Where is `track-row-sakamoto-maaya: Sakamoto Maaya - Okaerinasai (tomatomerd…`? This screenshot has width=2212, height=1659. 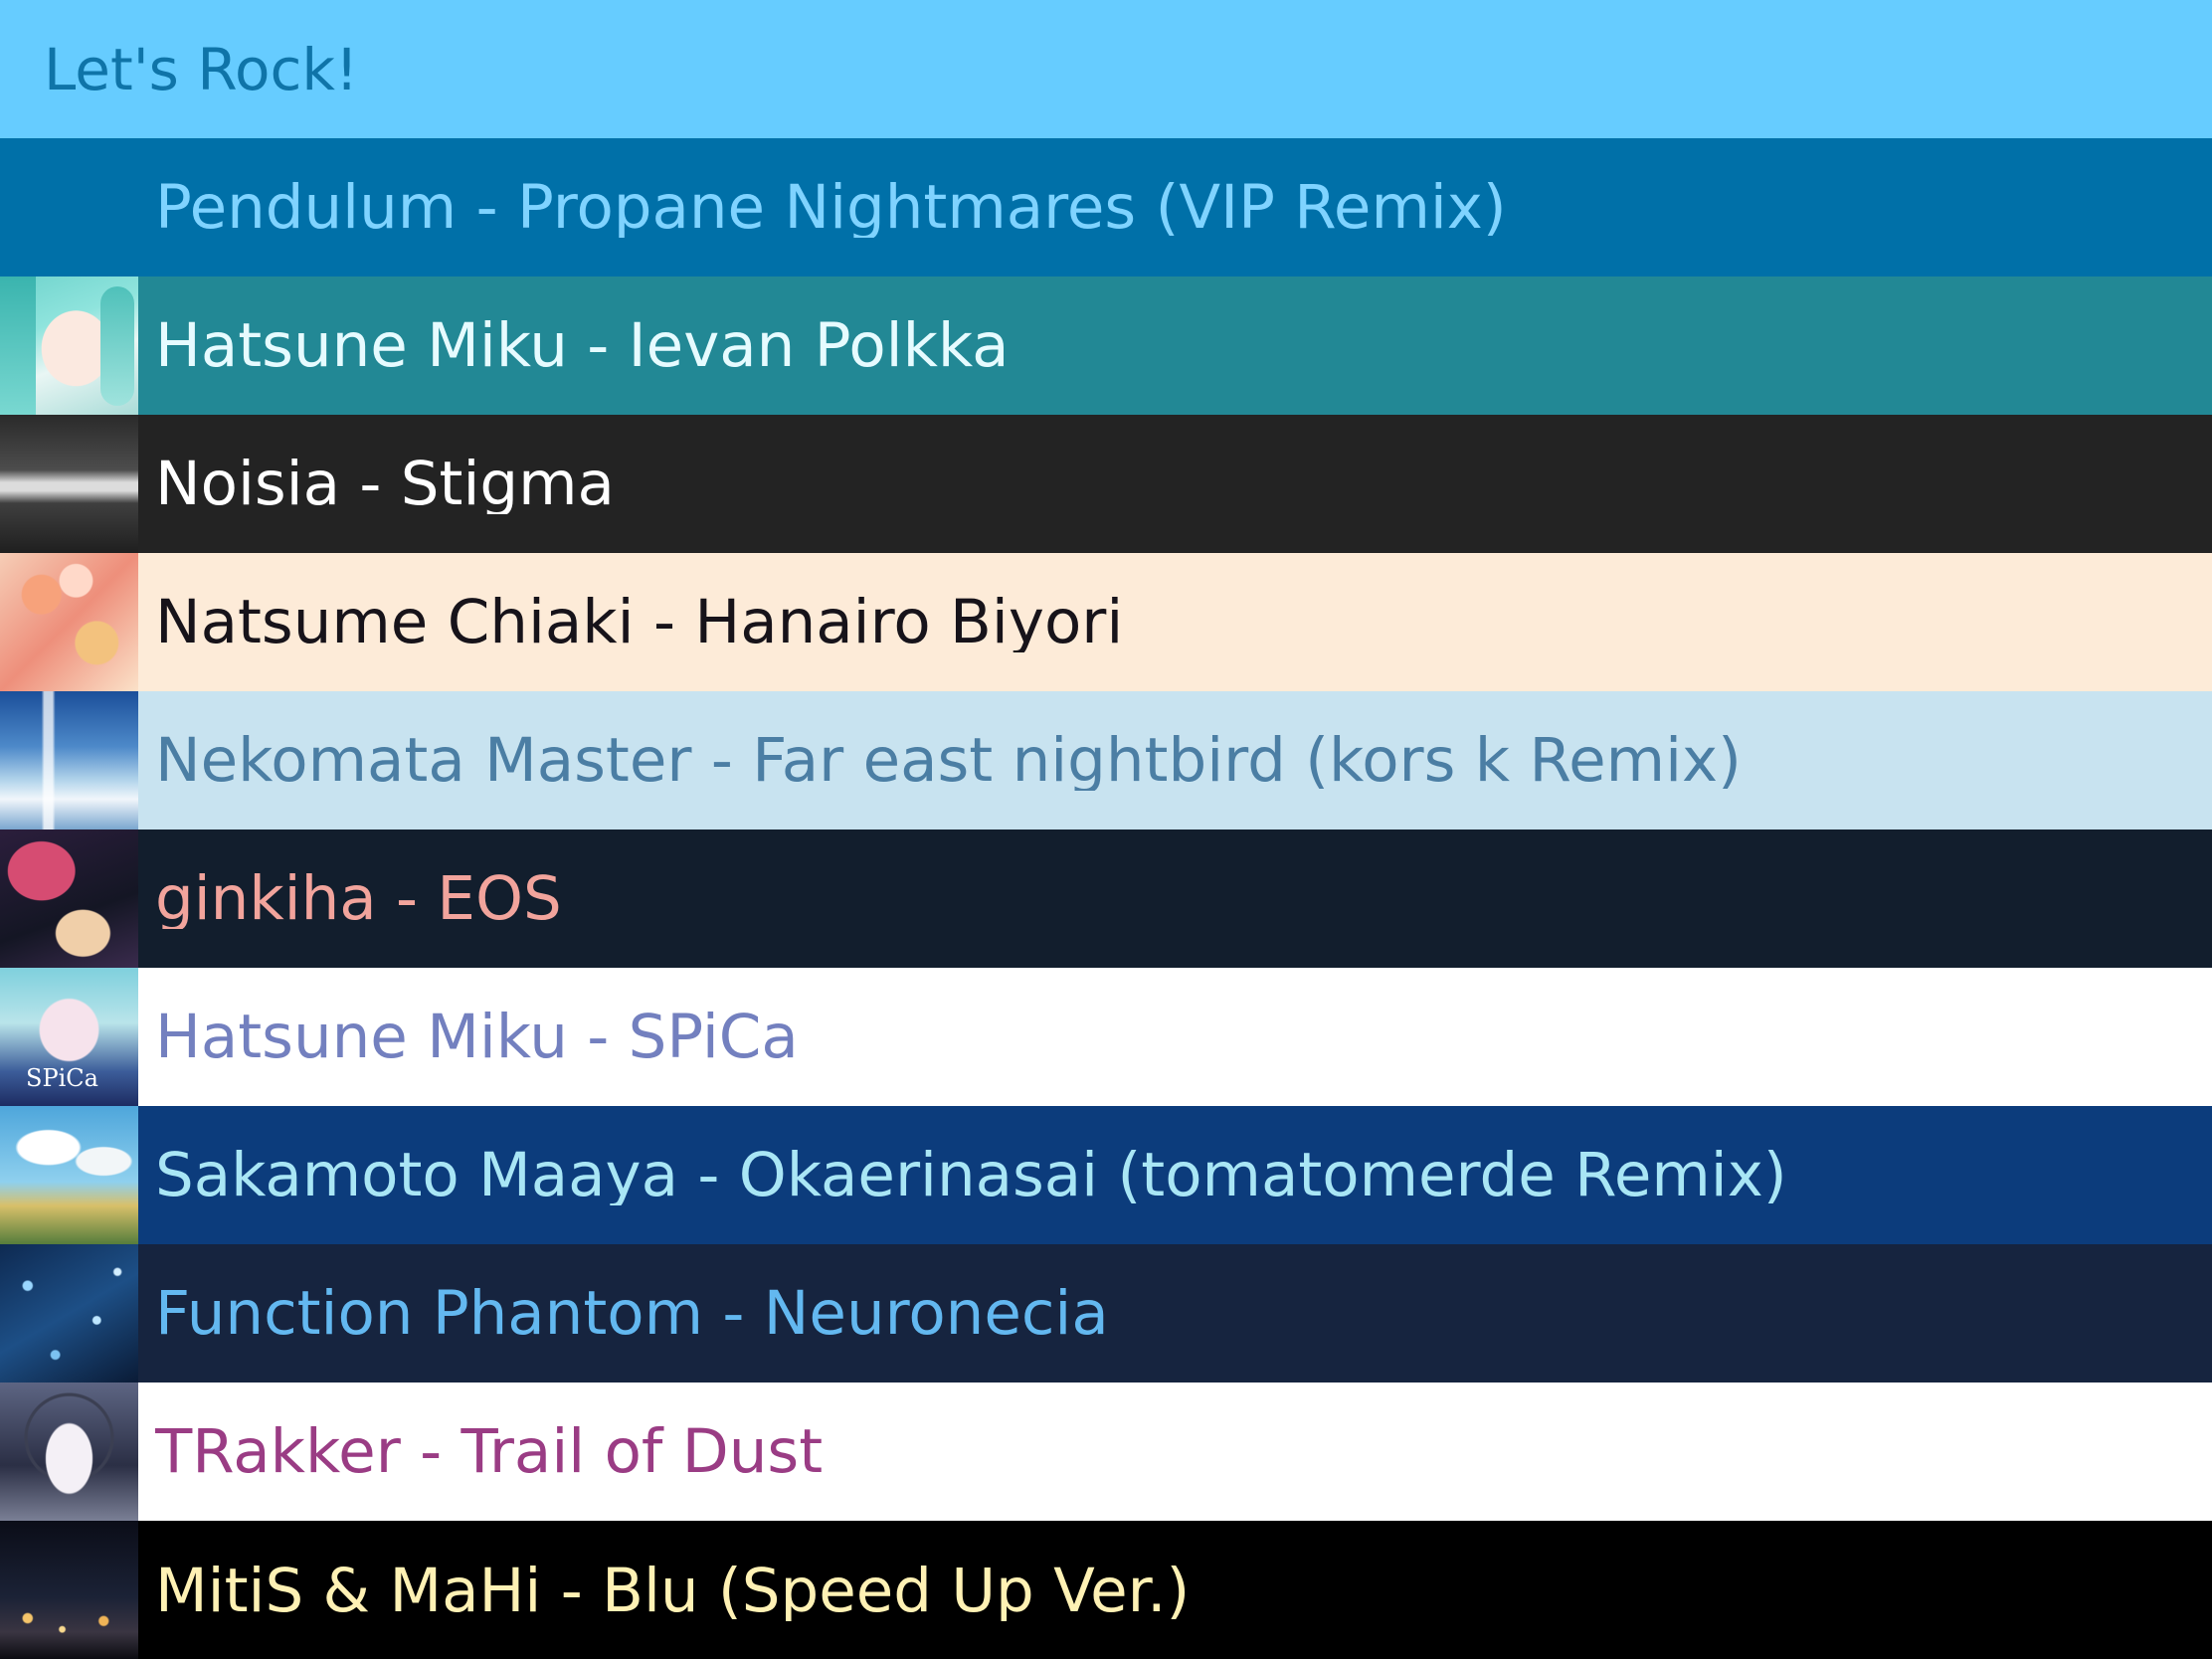 track-row-sakamoto-maaya: Sakamoto Maaya - Okaerinasai (tomatomerd… is located at coordinates (1106, 1175).